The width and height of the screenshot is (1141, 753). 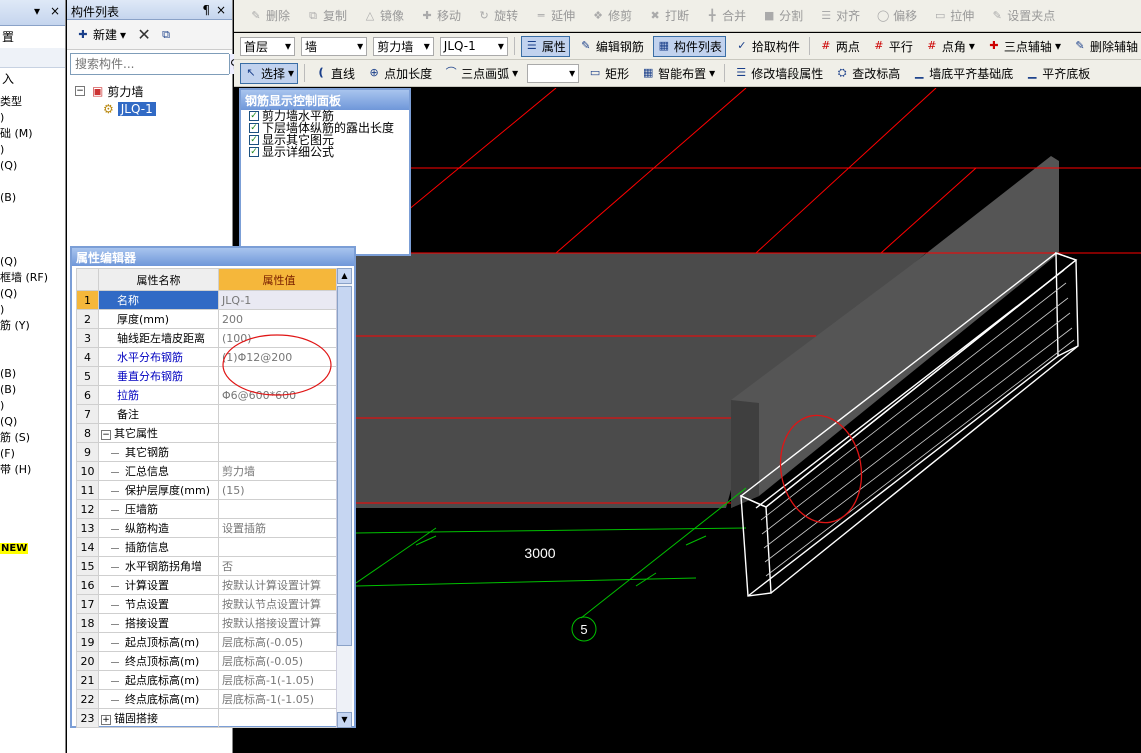 I want to click on property-row: 15 水平钢筋拐角增否, so click(x=208, y=566).